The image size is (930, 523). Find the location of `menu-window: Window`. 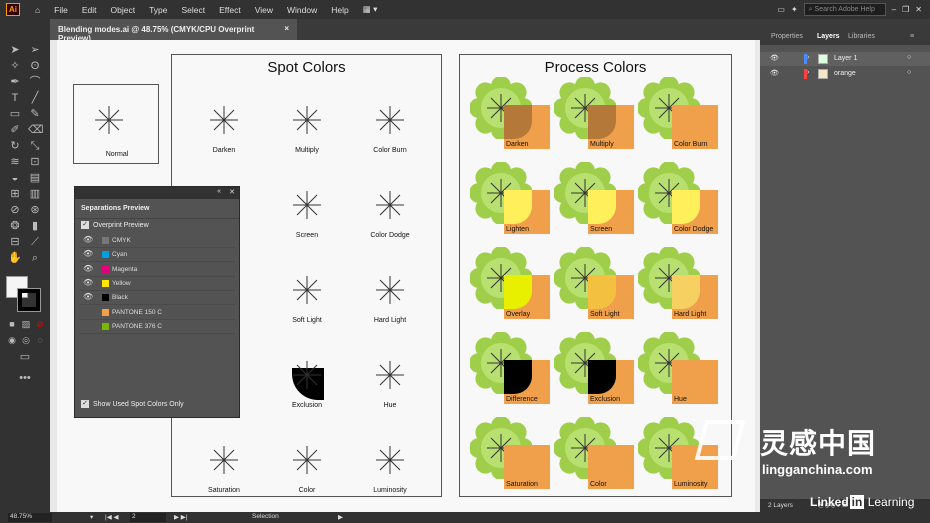

menu-window: Window is located at coordinates (302, 10).